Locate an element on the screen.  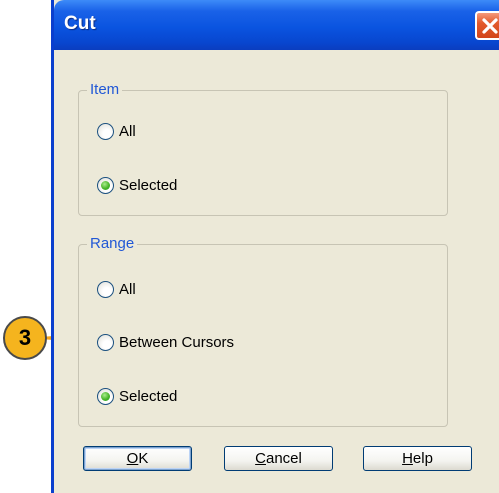
range-radio-selected: Selected is located at coordinates (137, 396).